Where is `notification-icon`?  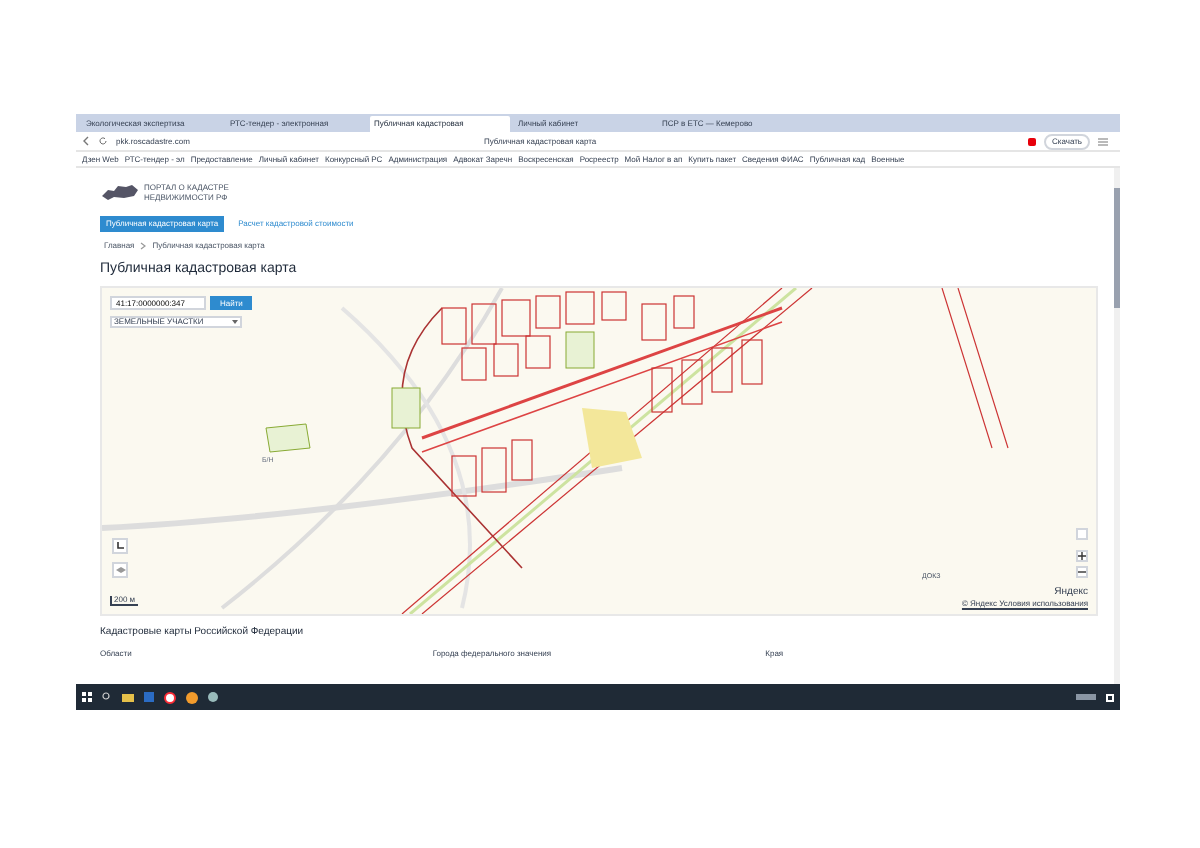 notification-icon is located at coordinates (1110, 697).